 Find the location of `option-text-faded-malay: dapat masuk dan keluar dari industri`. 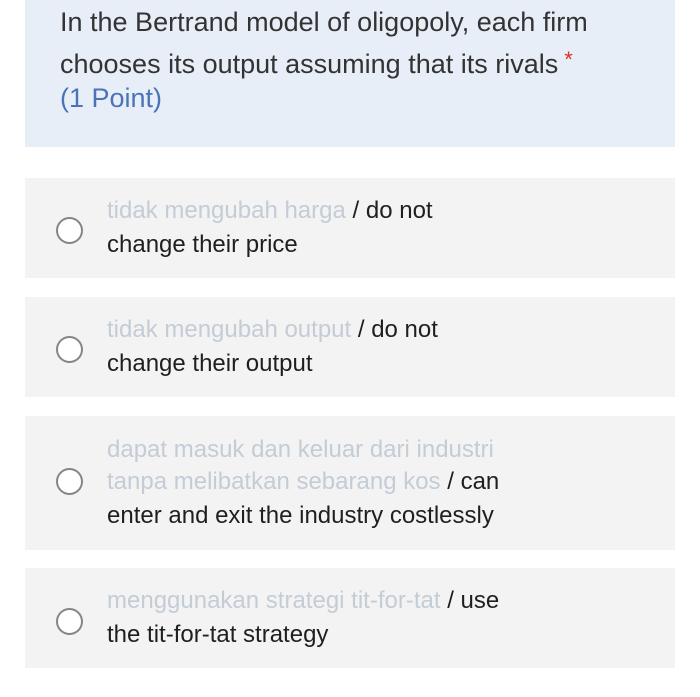

option-text-faded-malay: dapat masuk dan keluar dari industri is located at coordinates (300, 449).